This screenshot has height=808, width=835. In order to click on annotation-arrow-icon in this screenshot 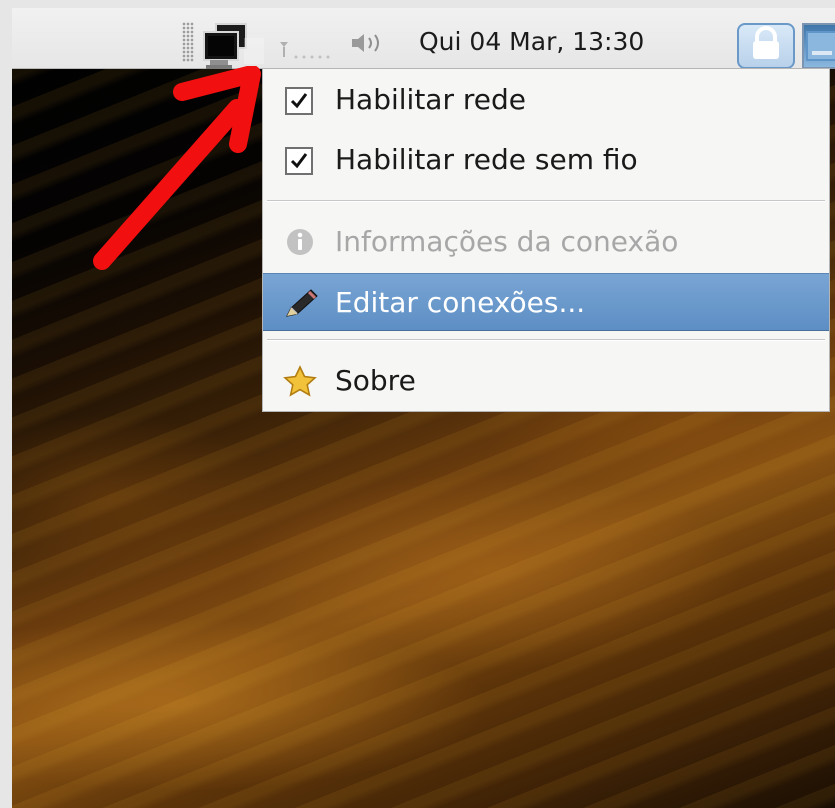, I will do `click(177, 168)`.